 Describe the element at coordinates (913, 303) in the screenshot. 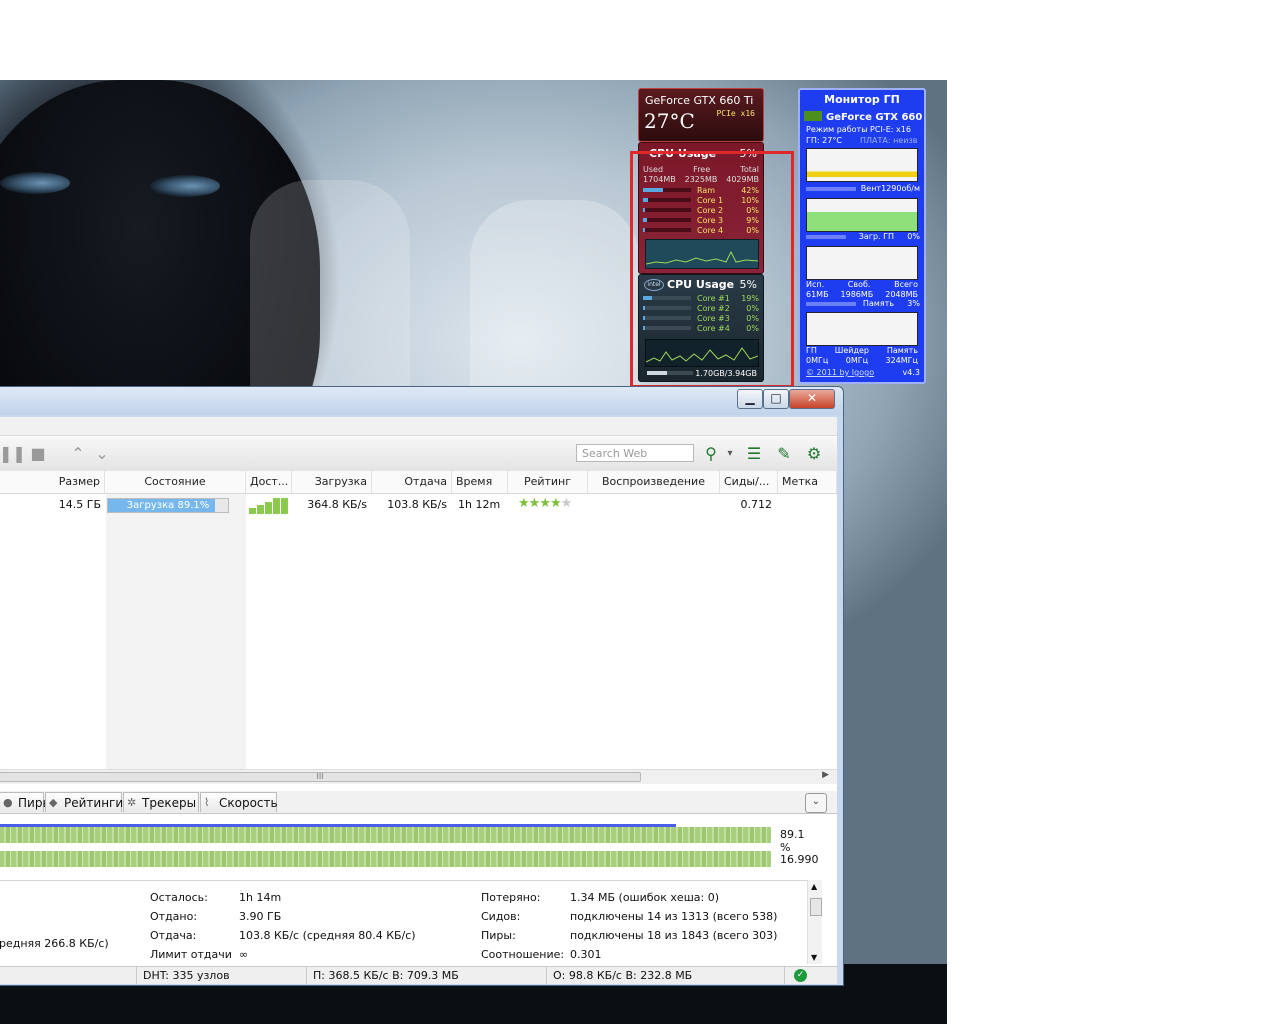

I see `memory-percent: 3%` at that location.